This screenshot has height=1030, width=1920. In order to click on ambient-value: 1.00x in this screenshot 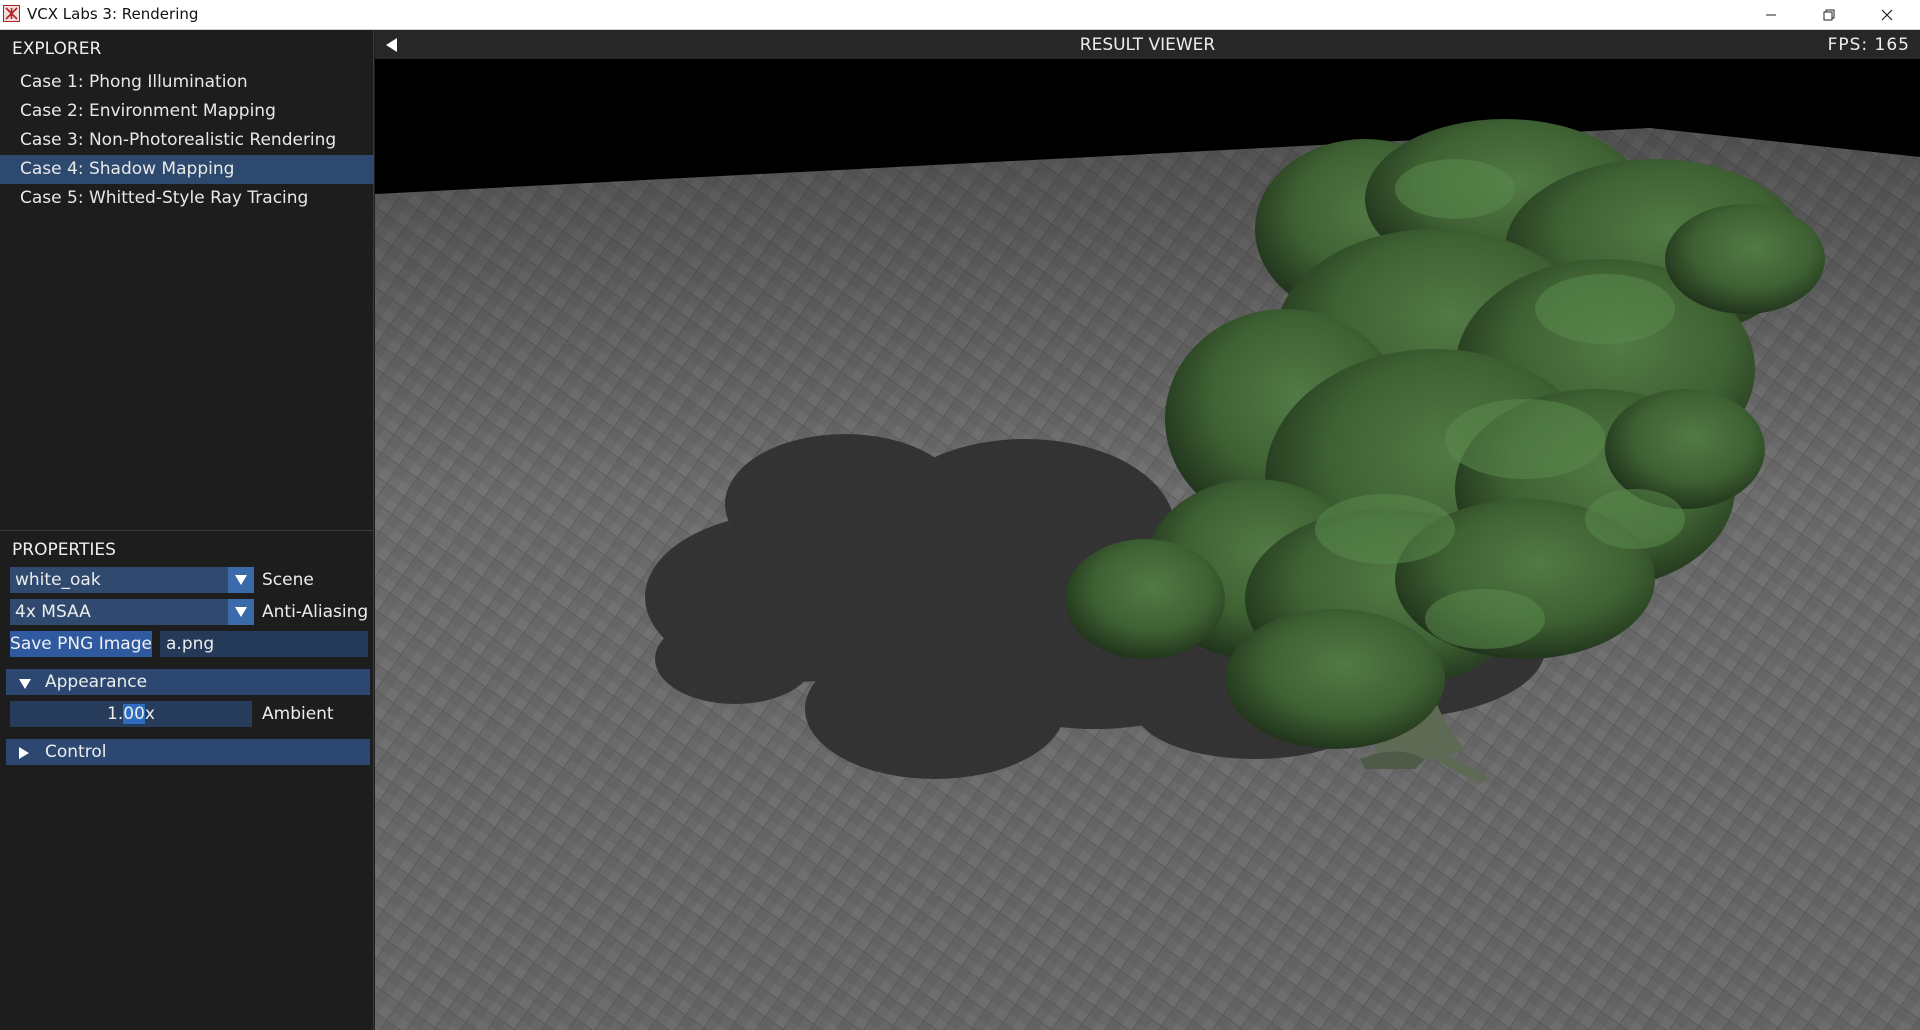, I will do `click(131, 714)`.